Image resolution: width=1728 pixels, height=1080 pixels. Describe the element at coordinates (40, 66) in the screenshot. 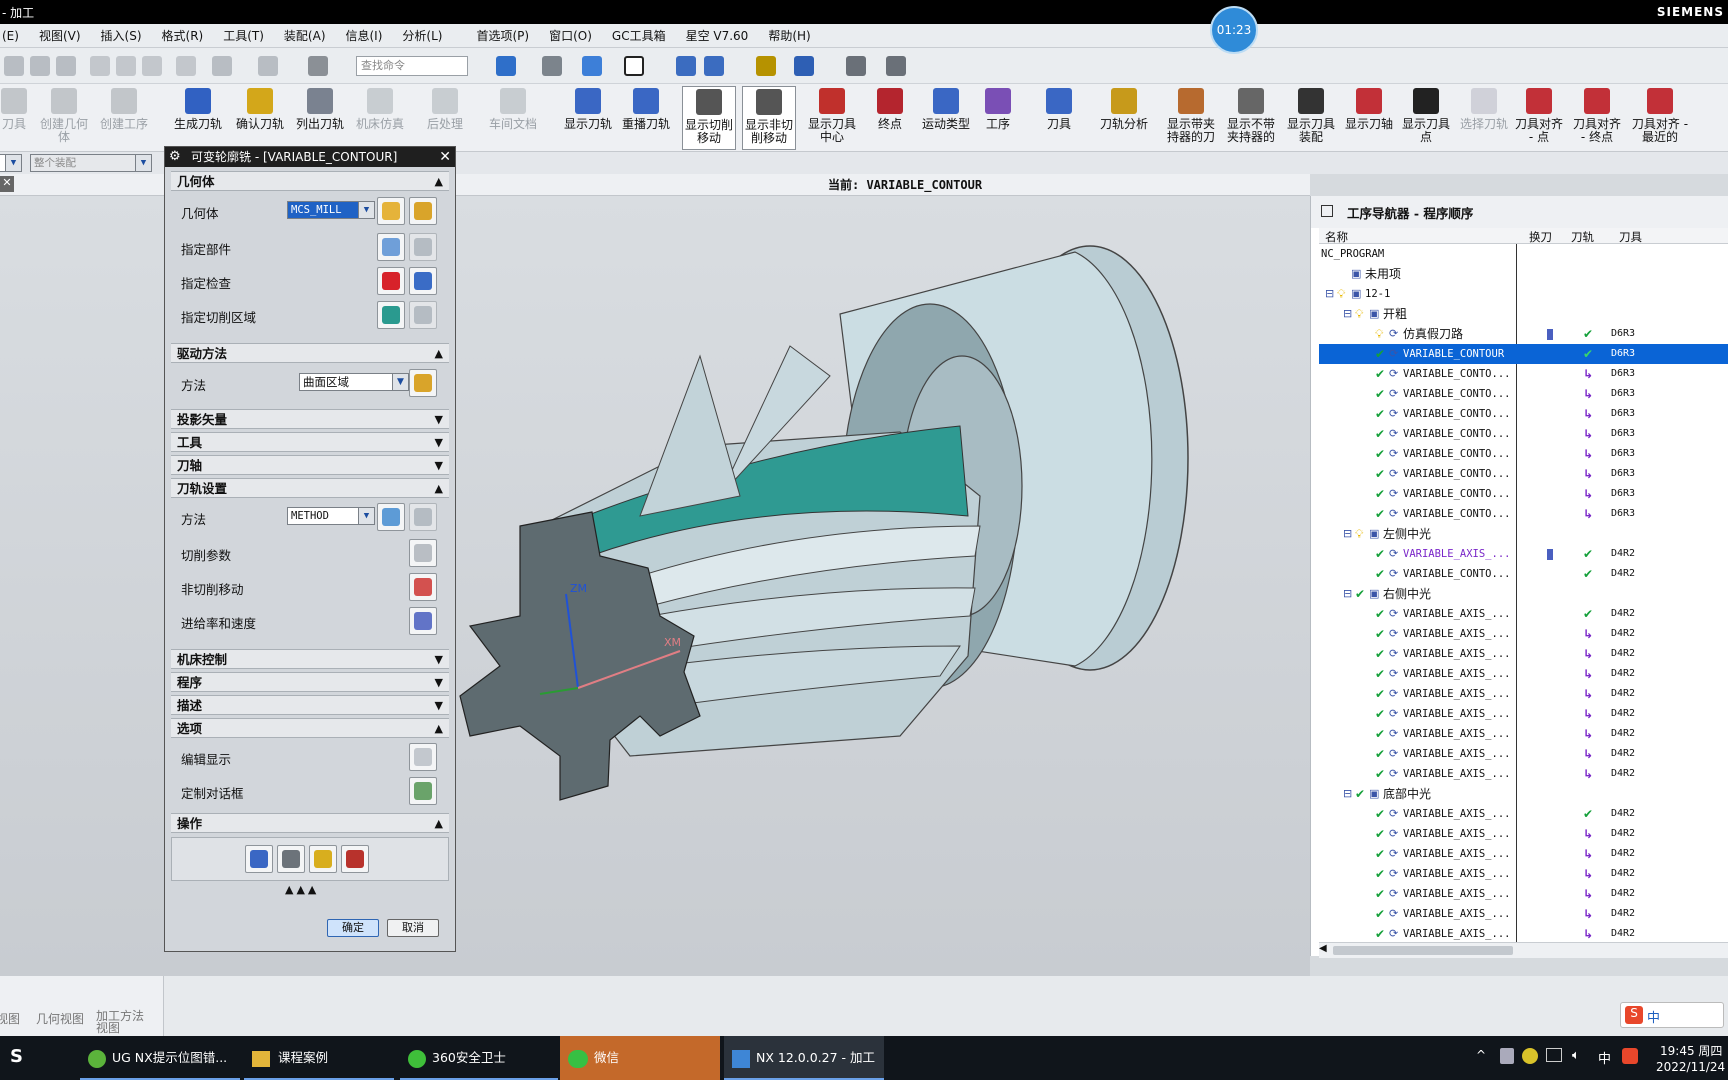

I see `folder-icon` at that location.